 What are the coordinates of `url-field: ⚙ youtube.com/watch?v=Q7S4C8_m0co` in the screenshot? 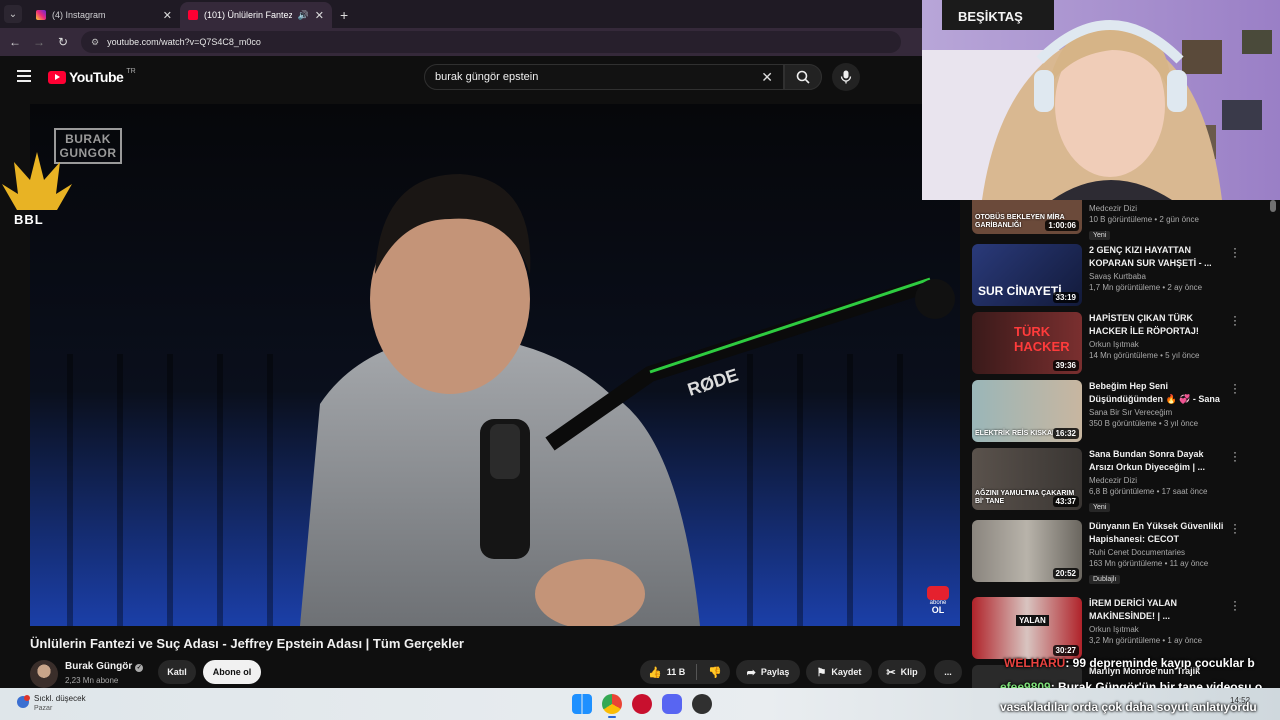 It's located at (491, 42).